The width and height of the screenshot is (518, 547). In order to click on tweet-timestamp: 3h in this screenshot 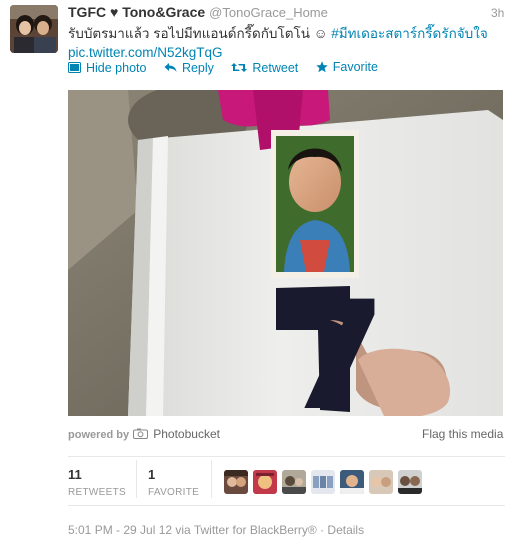, I will do `click(497, 13)`.